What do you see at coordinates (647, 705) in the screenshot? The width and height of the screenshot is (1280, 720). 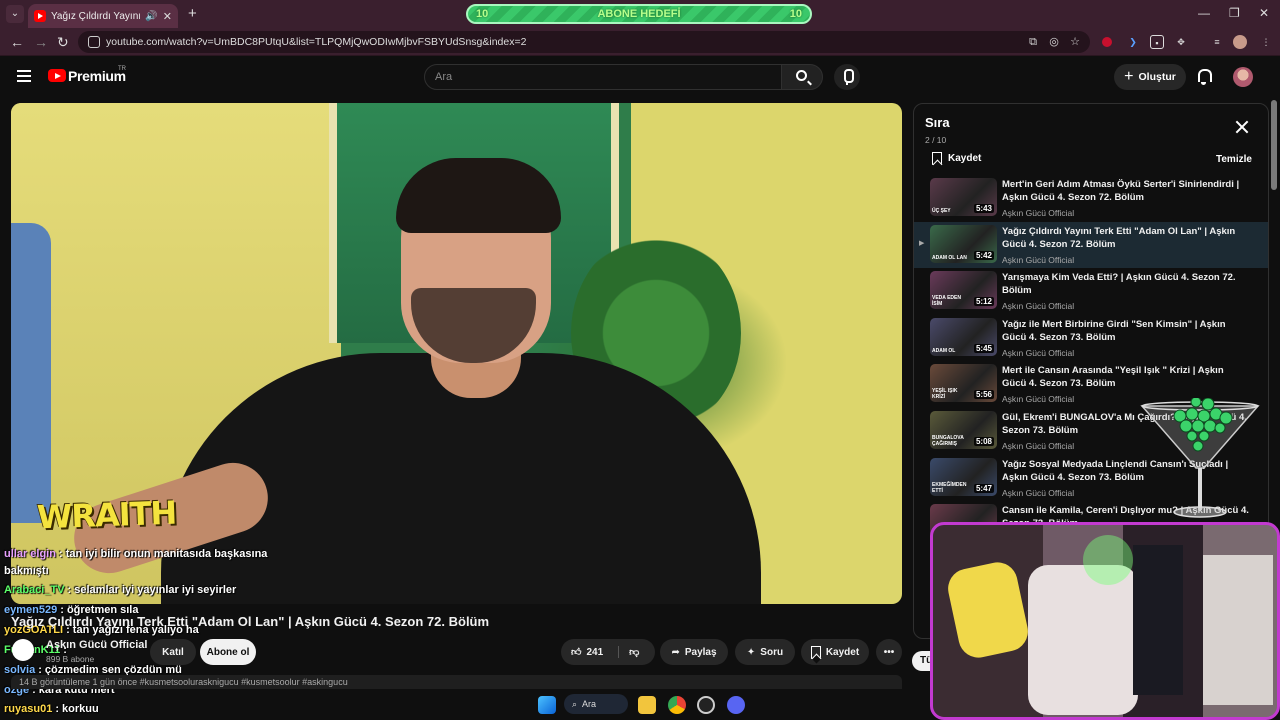 I see `file-explorer-icon` at bounding box center [647, 705].